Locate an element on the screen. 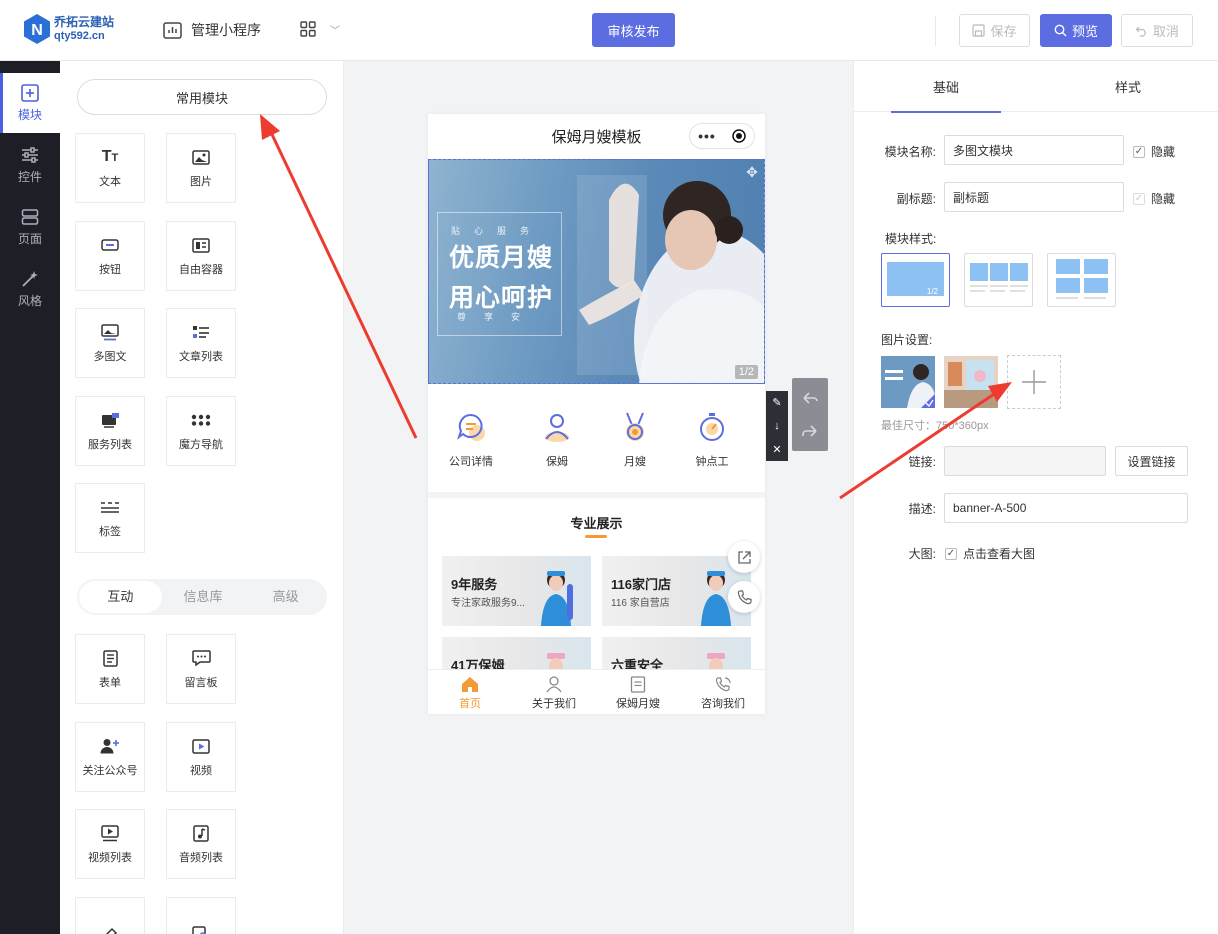  module-audio-list: 音频列表 is located at coordinates (201, 844).